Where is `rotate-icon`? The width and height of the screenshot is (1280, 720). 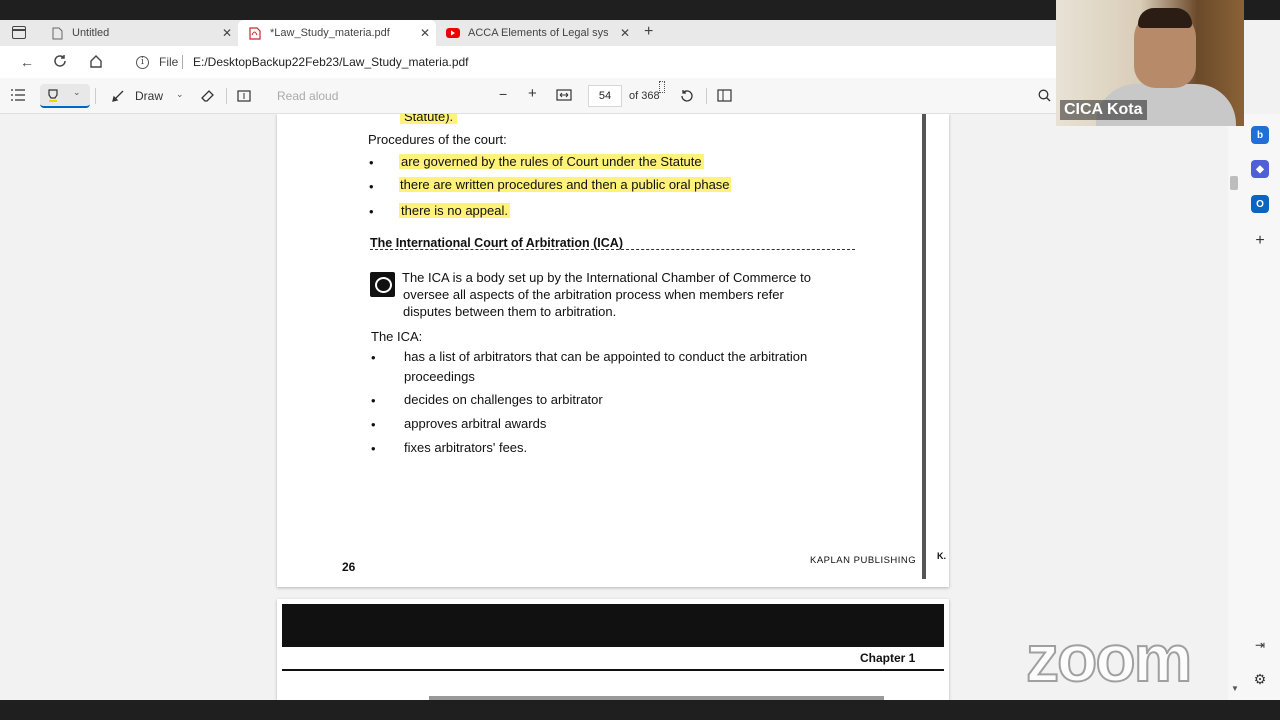
rotate-icon is located at coordinates (687, 97).